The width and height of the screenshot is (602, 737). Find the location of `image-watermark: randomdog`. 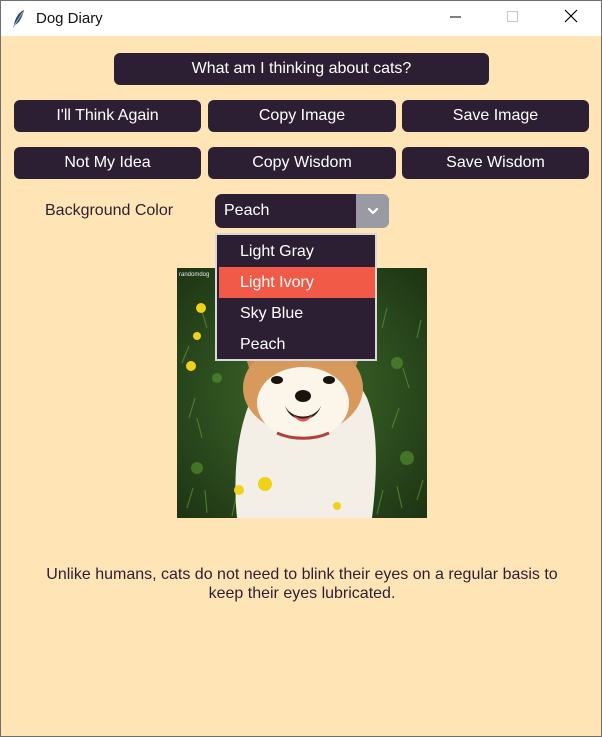

image-watermark: randomdog is located at coordinates (194, 275).